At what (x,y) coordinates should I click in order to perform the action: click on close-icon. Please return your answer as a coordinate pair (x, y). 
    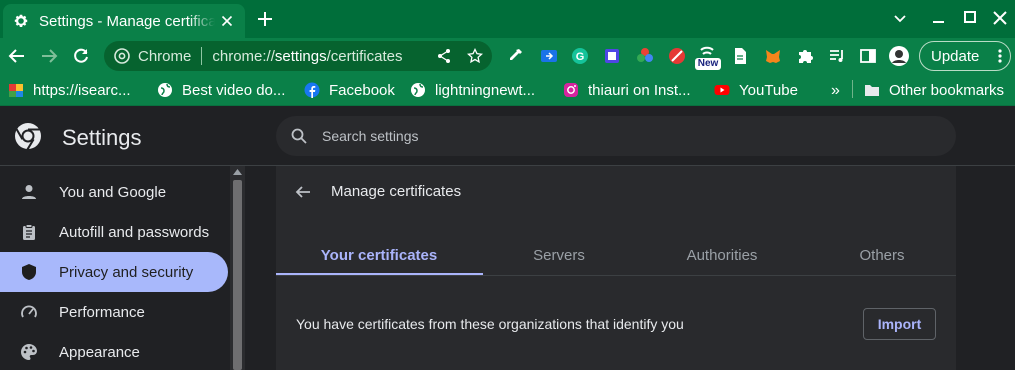
    Looking at the image, I should click on (227, 21).